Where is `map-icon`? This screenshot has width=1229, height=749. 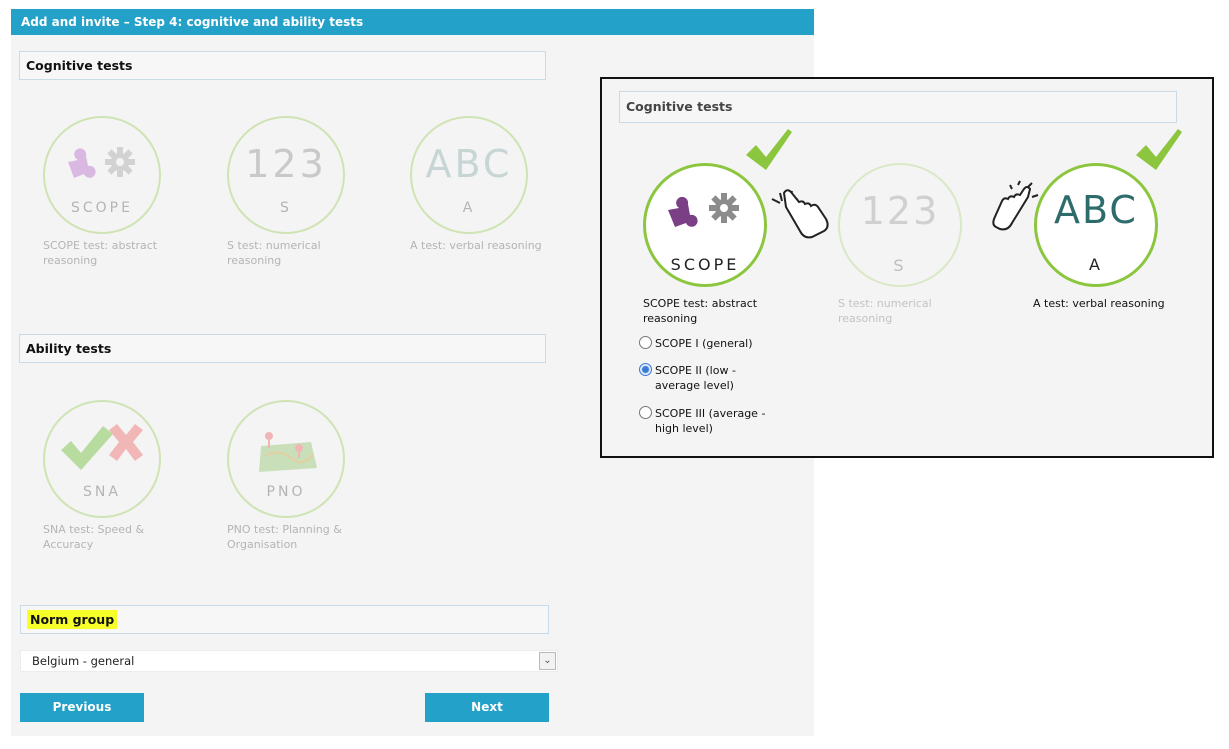
map-icon is located at coordinates (286, 453).